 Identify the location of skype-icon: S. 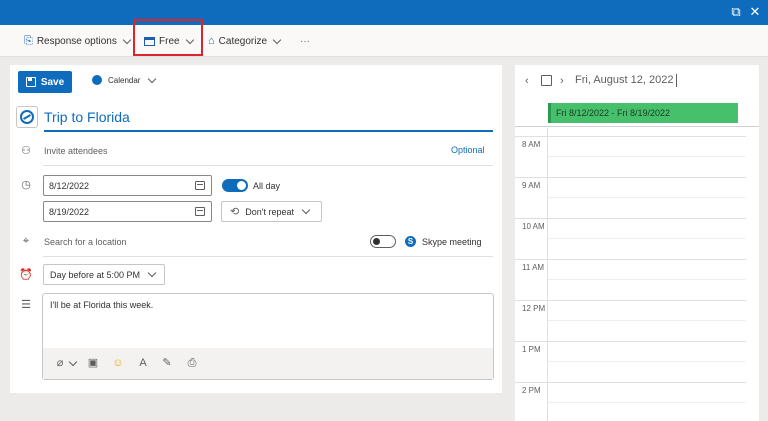
(410, 241).